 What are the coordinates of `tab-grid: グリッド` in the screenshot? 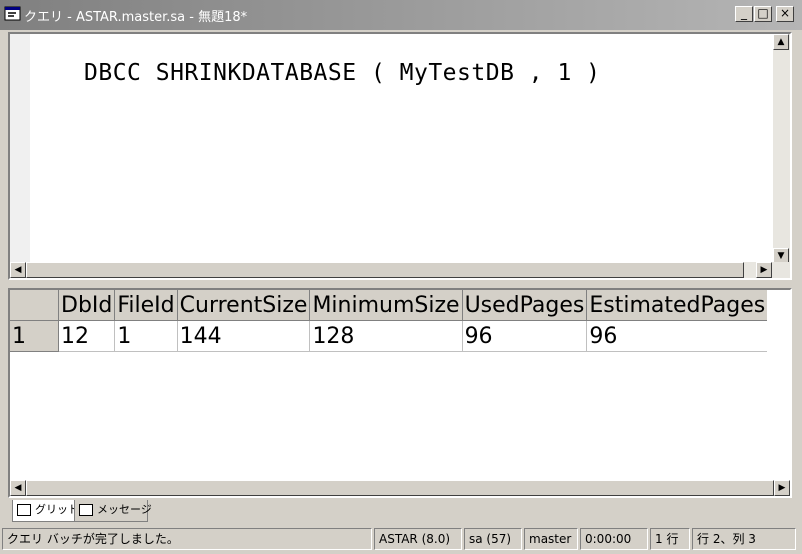 It's located at (45, 511).